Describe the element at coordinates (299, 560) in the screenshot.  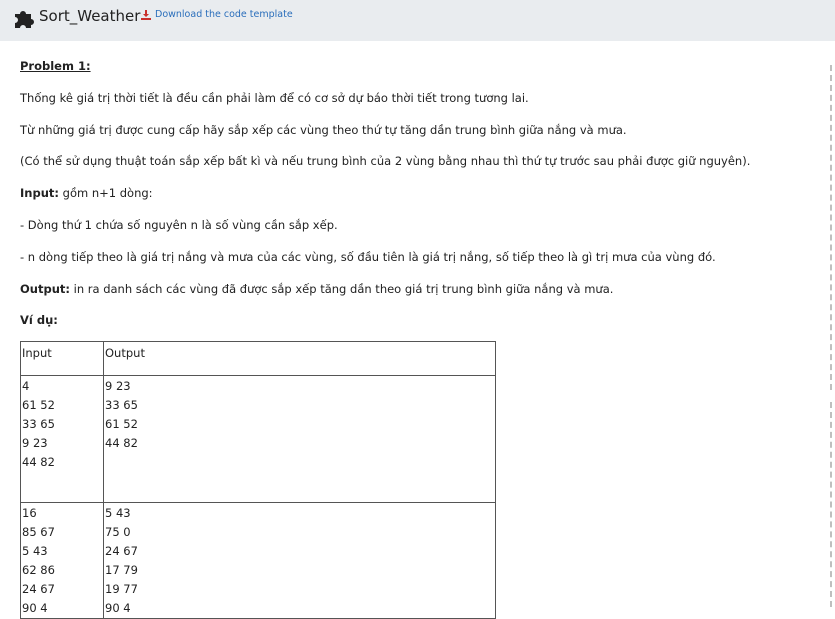
I see `table-cell-output: 5 43 75 0 24 67 17 79 19 77 90 4` at that location.